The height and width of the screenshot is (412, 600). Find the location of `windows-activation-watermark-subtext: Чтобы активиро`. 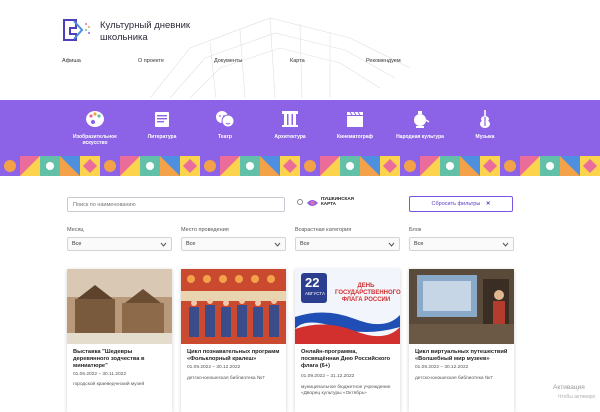

windows-activation-watermark-subtext: Чтобы активиро is located at coordinates (577, 397).